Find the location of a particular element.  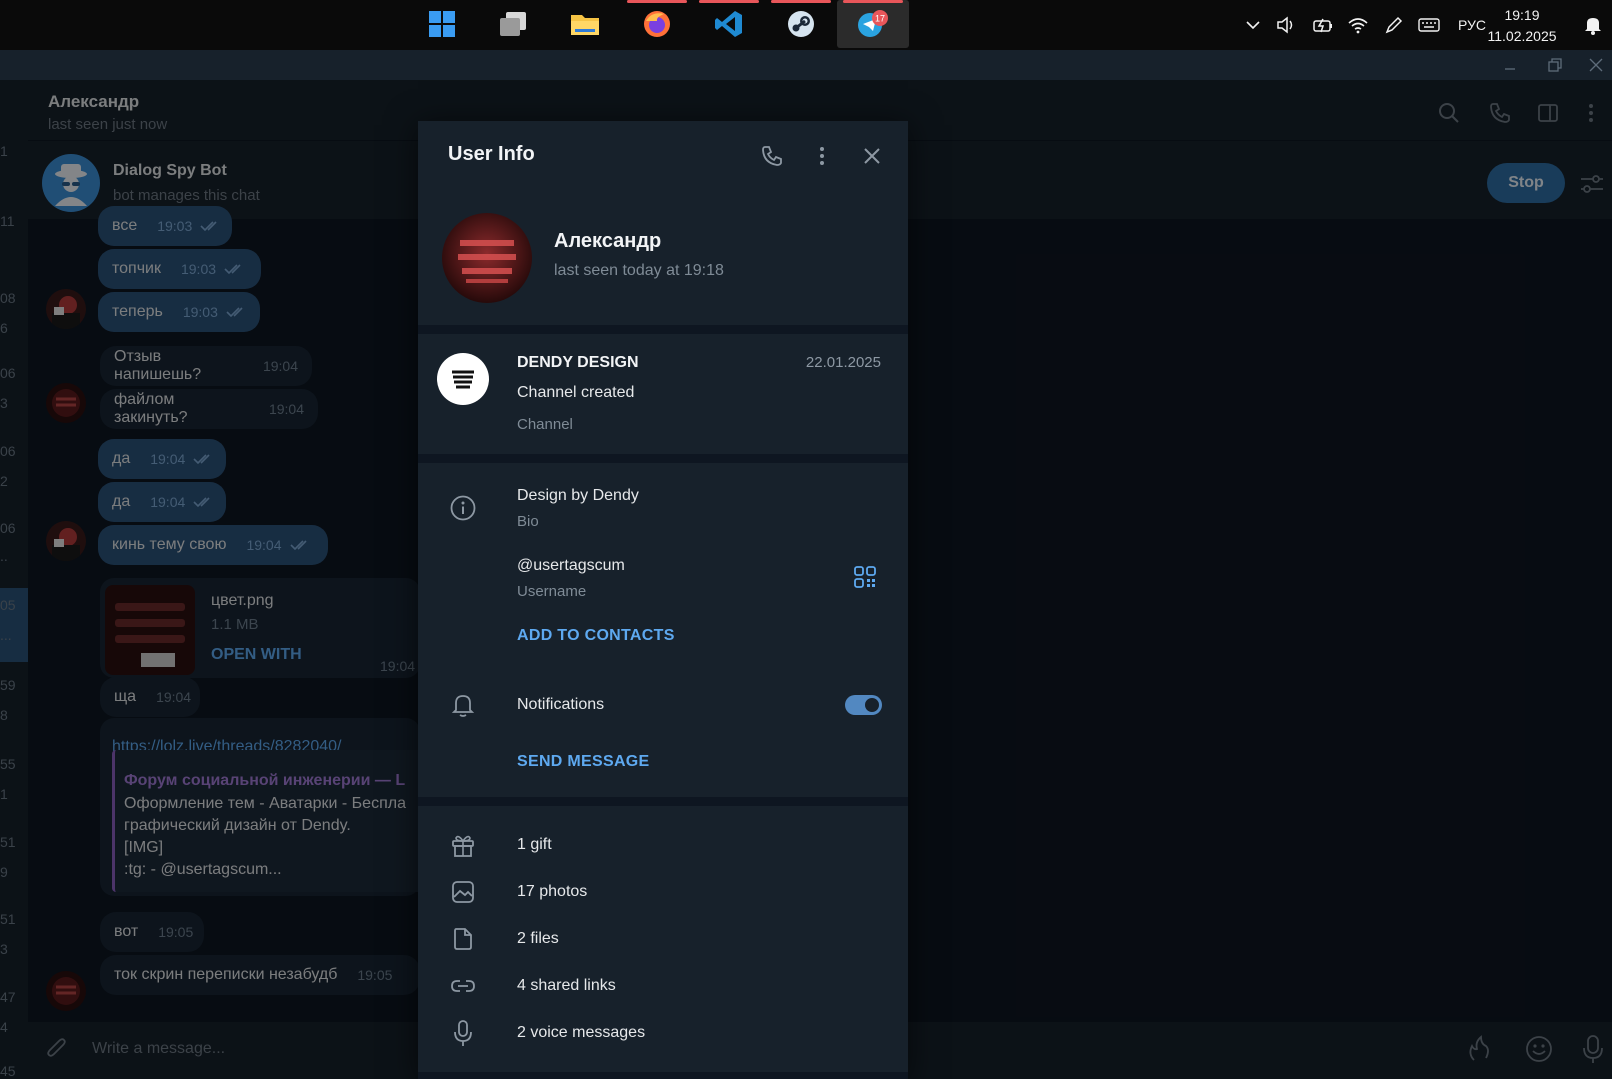

dendy-logo-icon is located at coordinates (463, 379).